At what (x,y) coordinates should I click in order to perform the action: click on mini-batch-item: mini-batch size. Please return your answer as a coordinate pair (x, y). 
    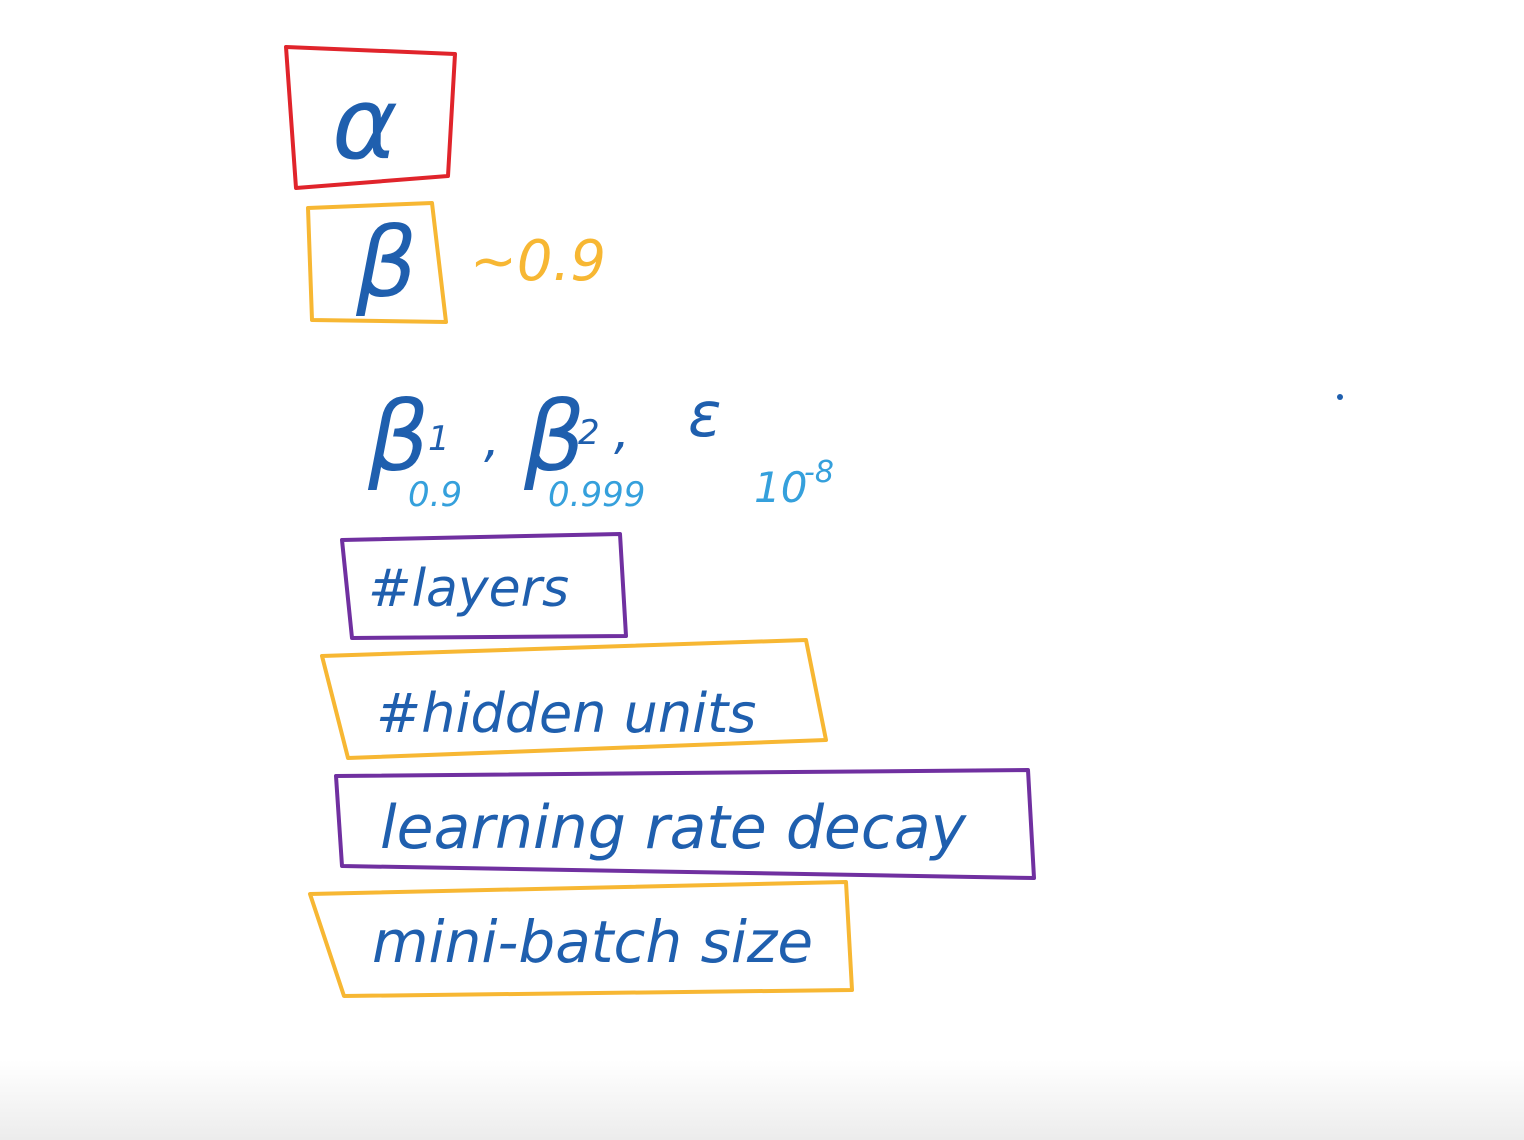
    Looking at the image, I should click on (581, 939).